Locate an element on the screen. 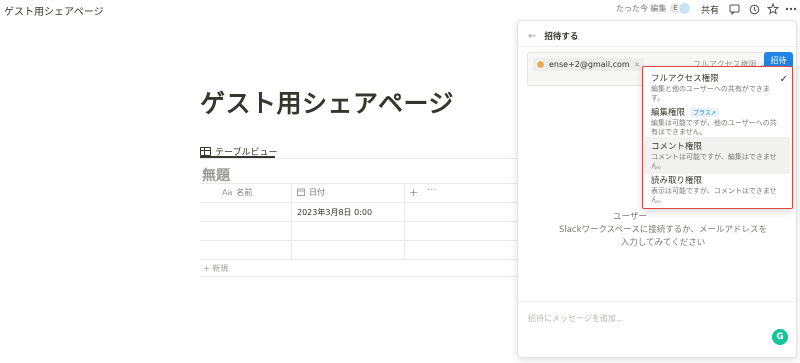  option-title: コメント権限 is located at coordinates (677, 147).